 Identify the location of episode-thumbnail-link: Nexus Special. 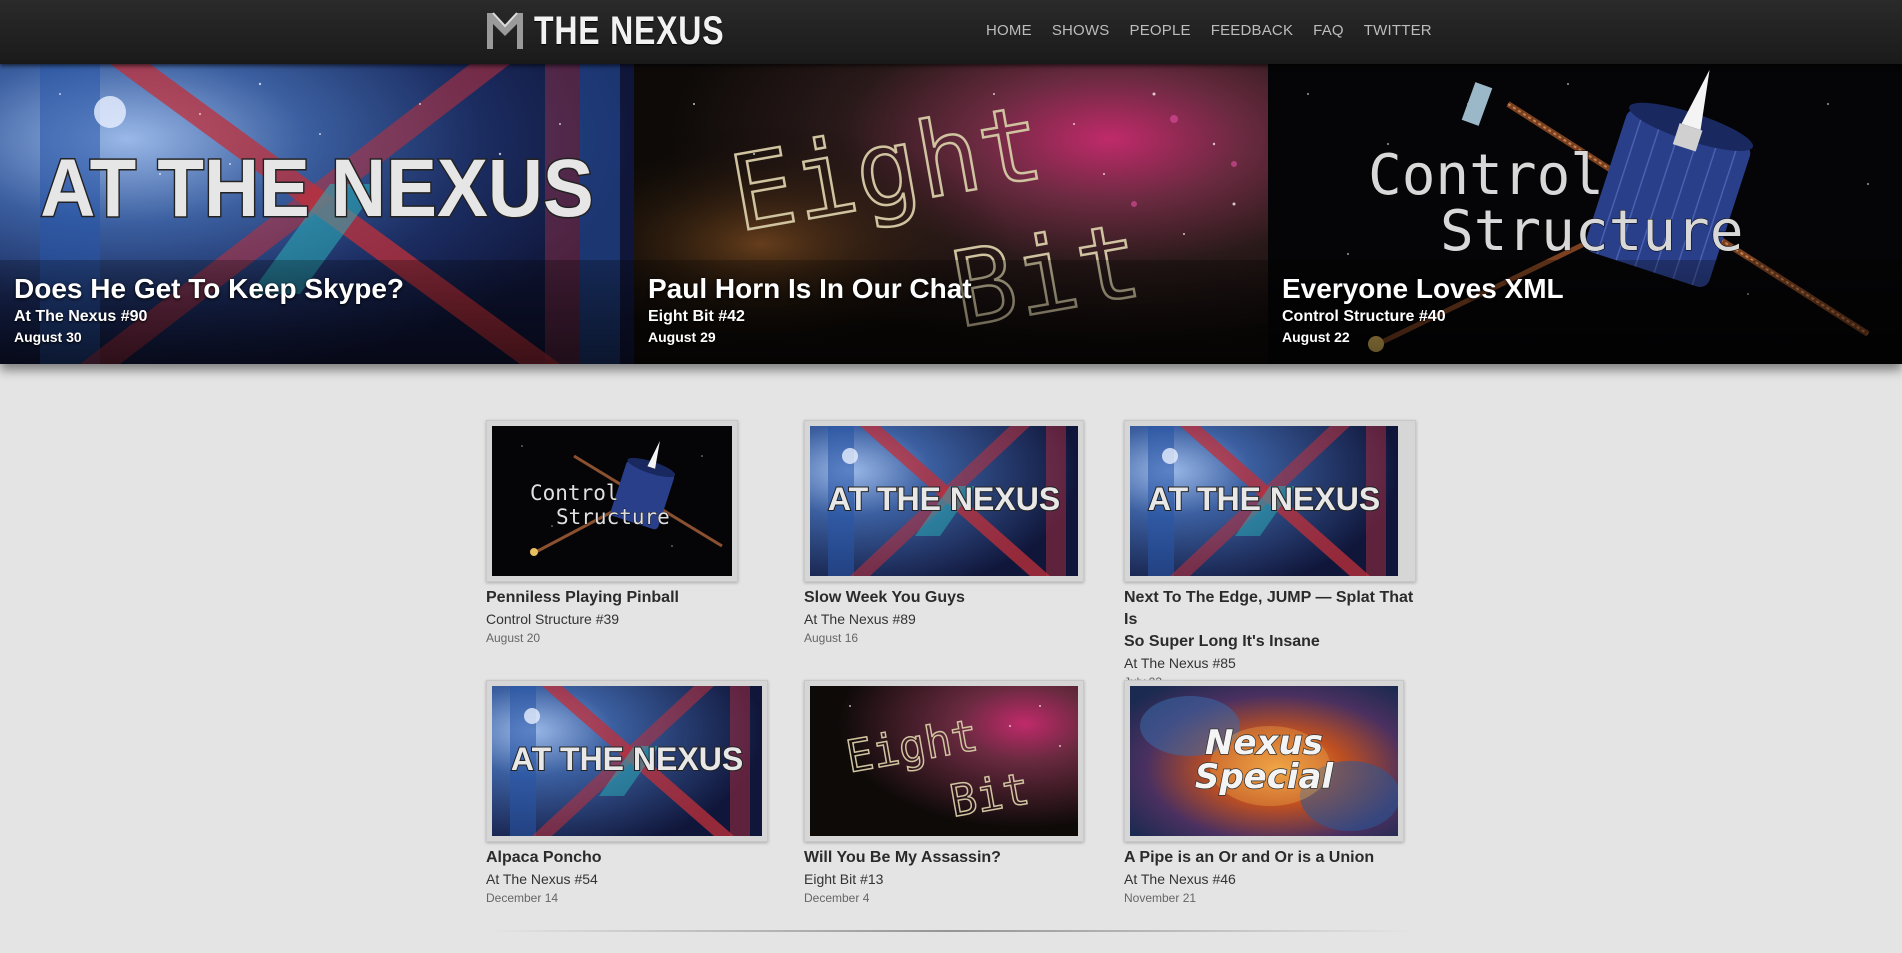
(1264, 761).